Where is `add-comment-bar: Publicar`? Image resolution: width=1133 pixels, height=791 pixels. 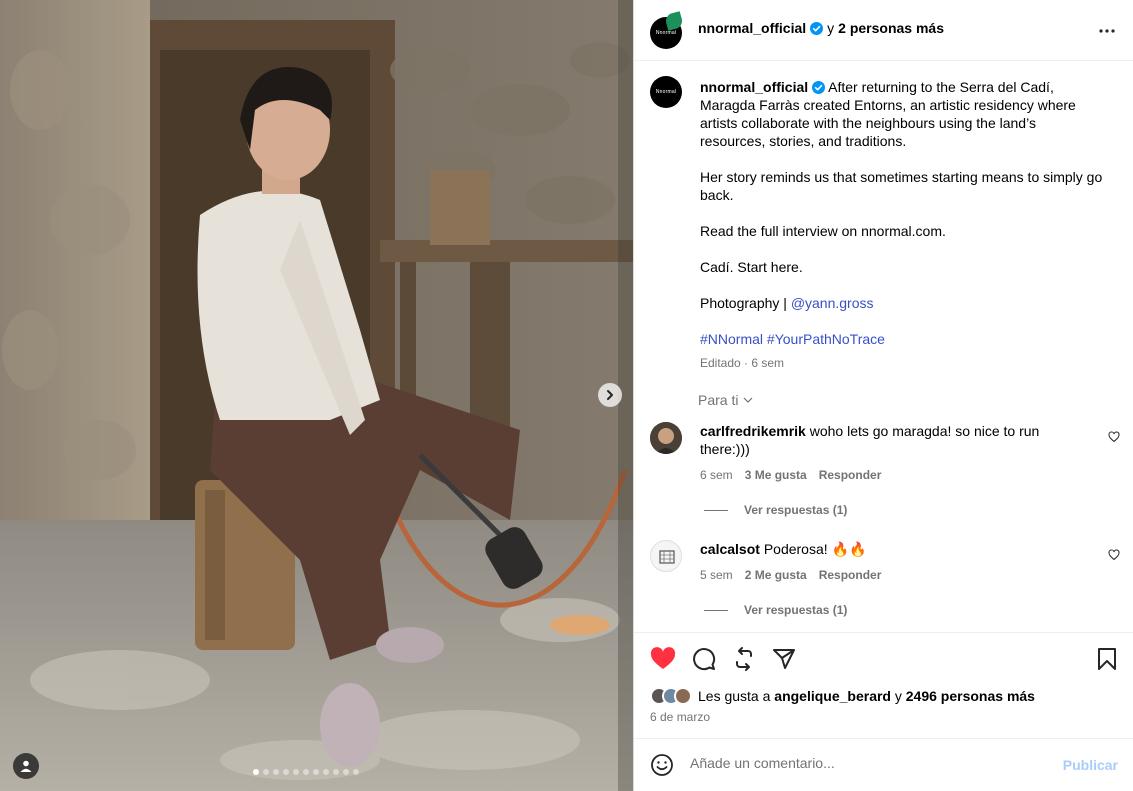 add-comment-bar: Publicar is located at coordinates (883, 764).